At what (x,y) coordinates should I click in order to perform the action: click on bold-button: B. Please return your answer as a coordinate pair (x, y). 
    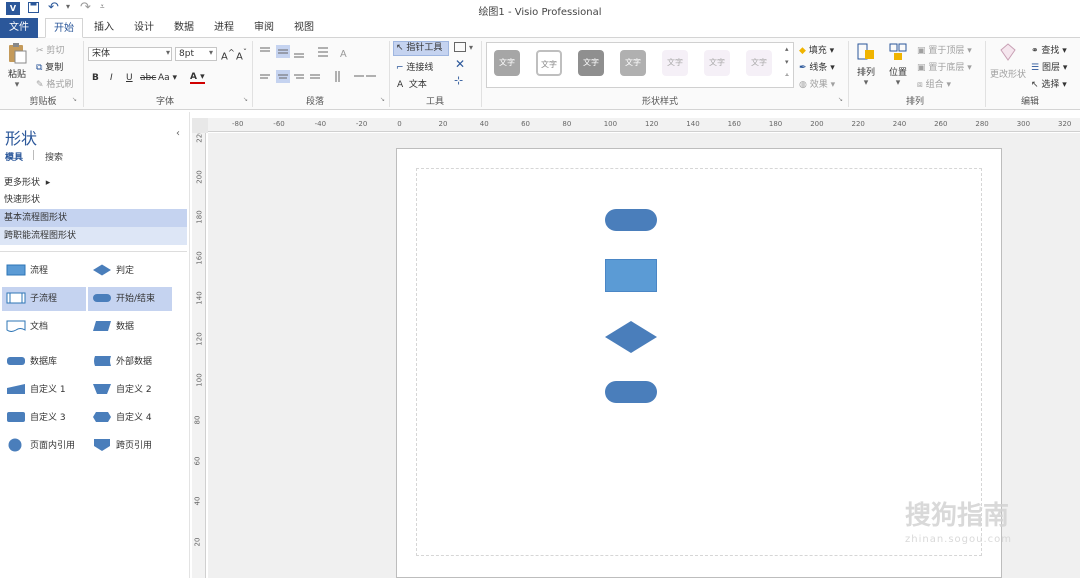
    Looking at the image, I should click on (95, 78).